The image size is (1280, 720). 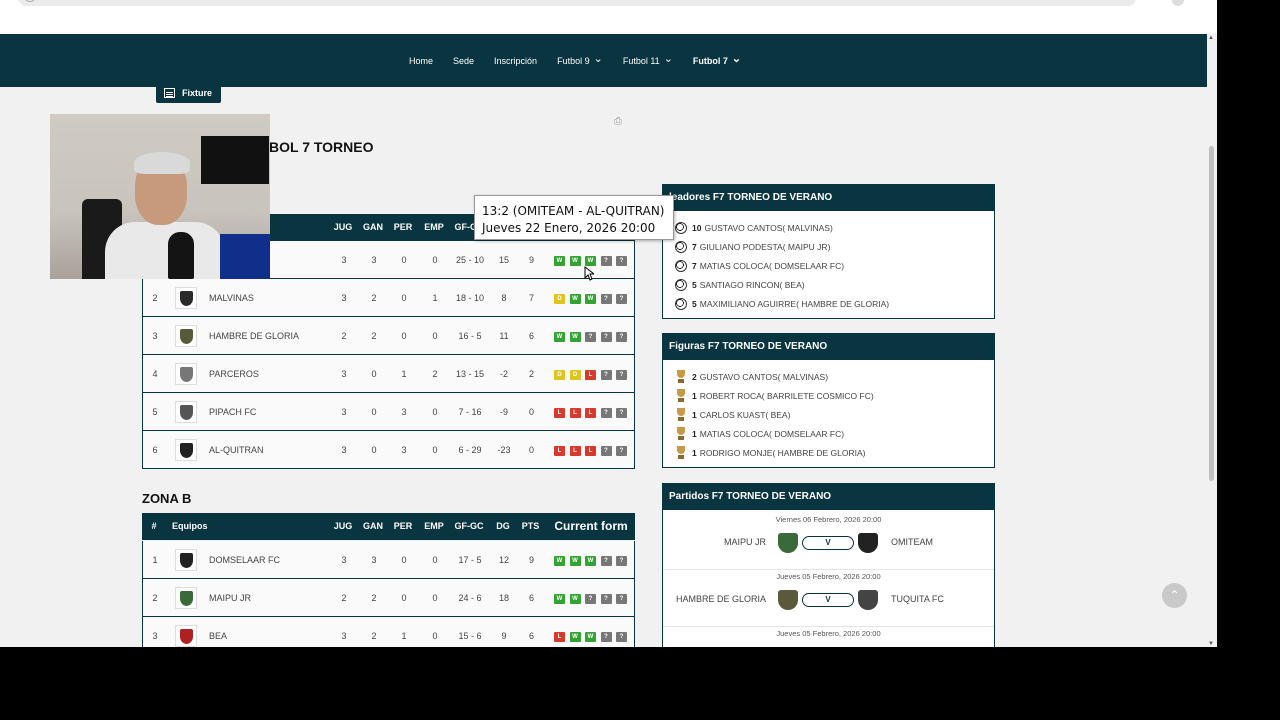 I want to click on nav-item-2: Inscripción, so click(x=515, y=61).